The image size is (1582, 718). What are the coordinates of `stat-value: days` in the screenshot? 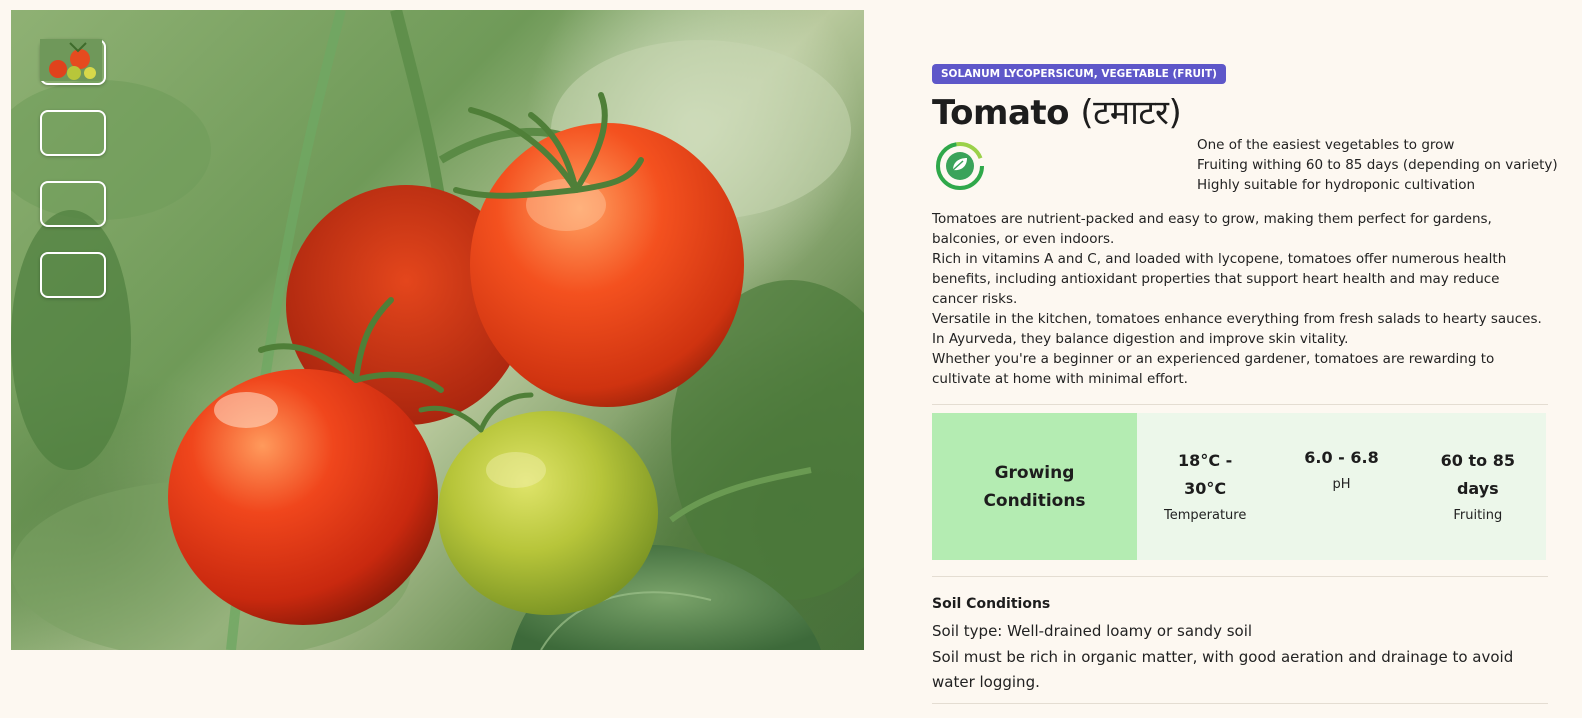 It's located at (1477, 488).